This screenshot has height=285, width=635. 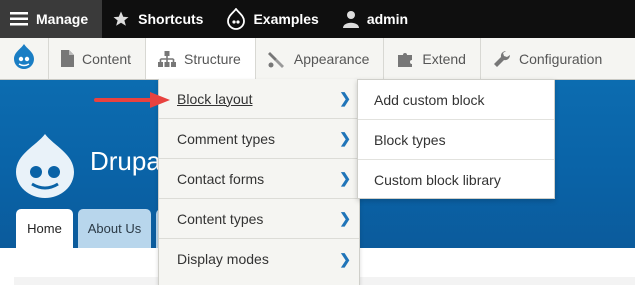 What do you see at coordinates (45, 167) in the screenshot?
I see `site-logo-icon` at bounding box center [45, 167].